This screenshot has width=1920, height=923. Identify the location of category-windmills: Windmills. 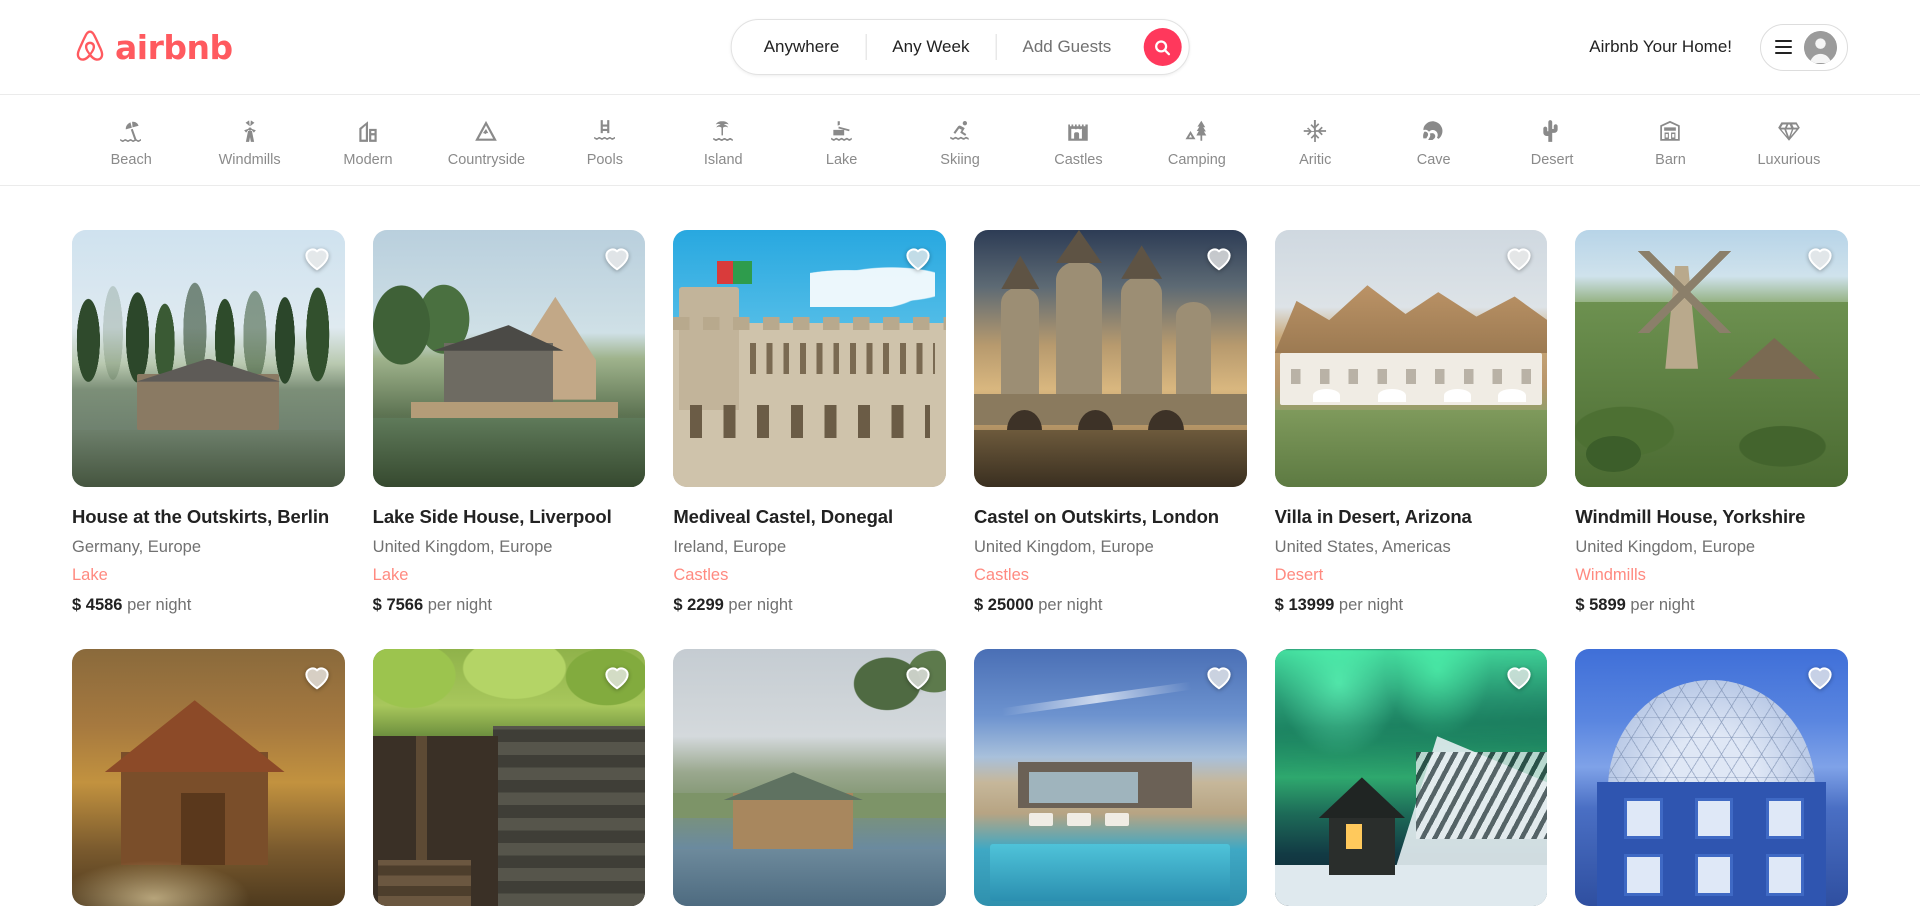
(249, 140).